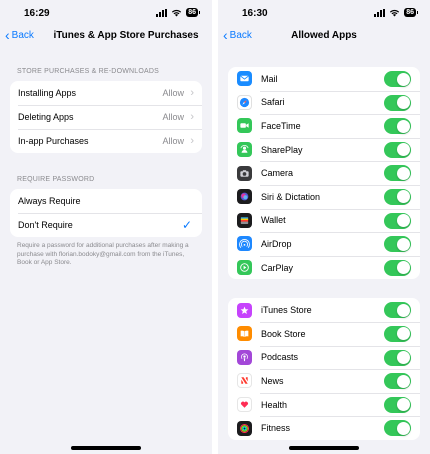 This screenshot has width=430, height=454. What do you see at coordinates (324, 428) in the screenshot?
I see `app-row-fitness: Fitness` at bounding box center [324, 428].